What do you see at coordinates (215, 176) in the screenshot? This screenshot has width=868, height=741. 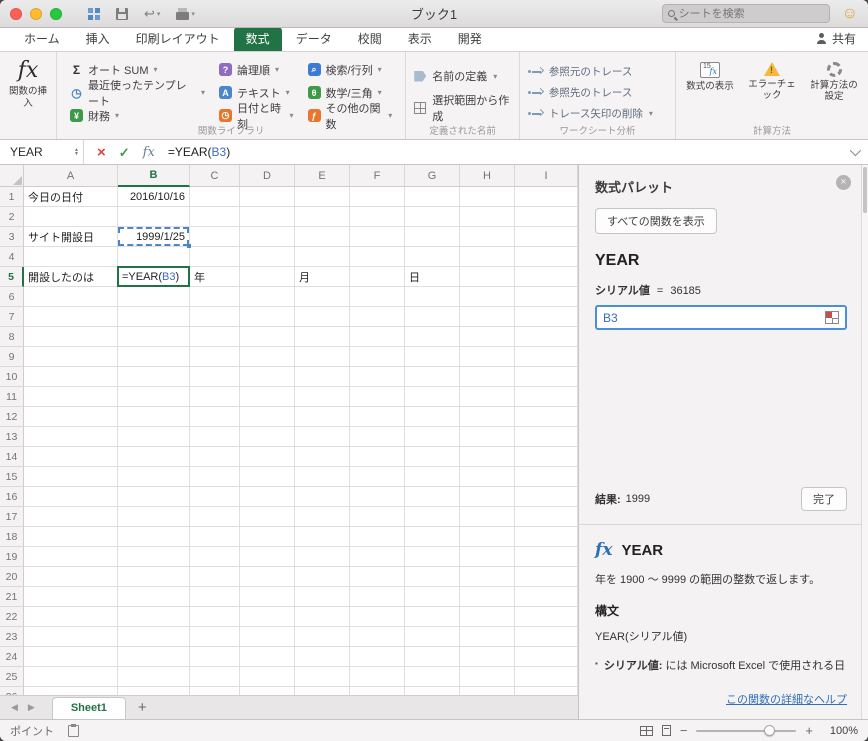 I see `column-header-C: C` at bounding box center [215, 176].